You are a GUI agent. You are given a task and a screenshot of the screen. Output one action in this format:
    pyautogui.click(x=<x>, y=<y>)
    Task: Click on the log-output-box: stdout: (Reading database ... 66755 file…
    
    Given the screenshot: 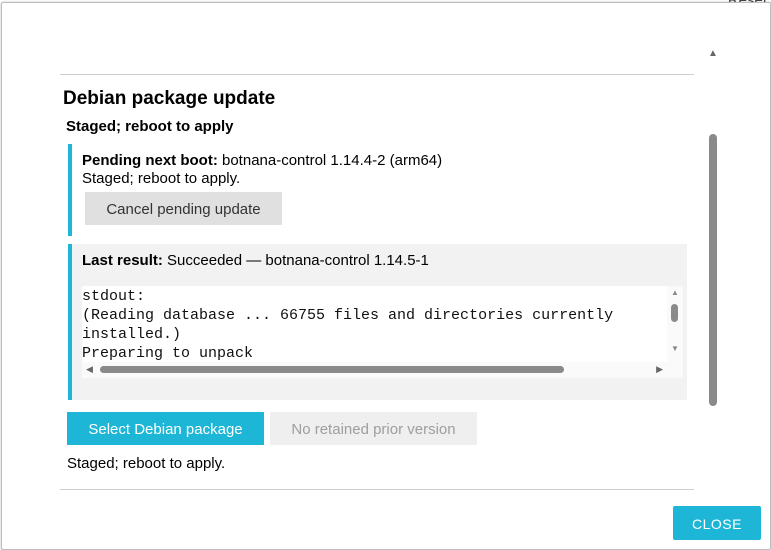 What is the action you would take?
    pyautogui.click(x=382, y=332)
    